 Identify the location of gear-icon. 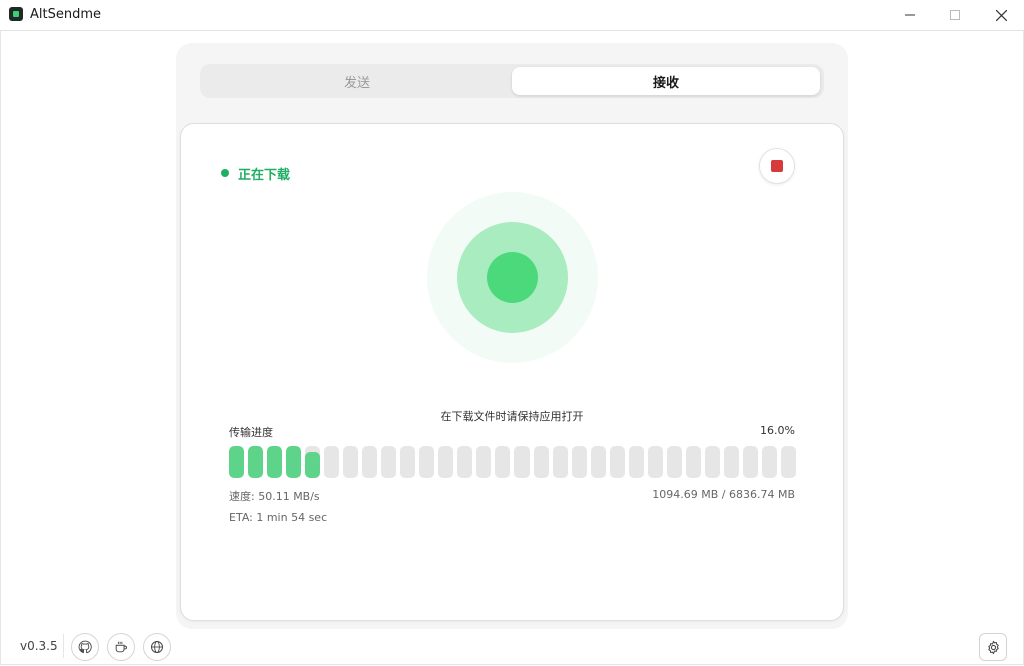
(993, 647).